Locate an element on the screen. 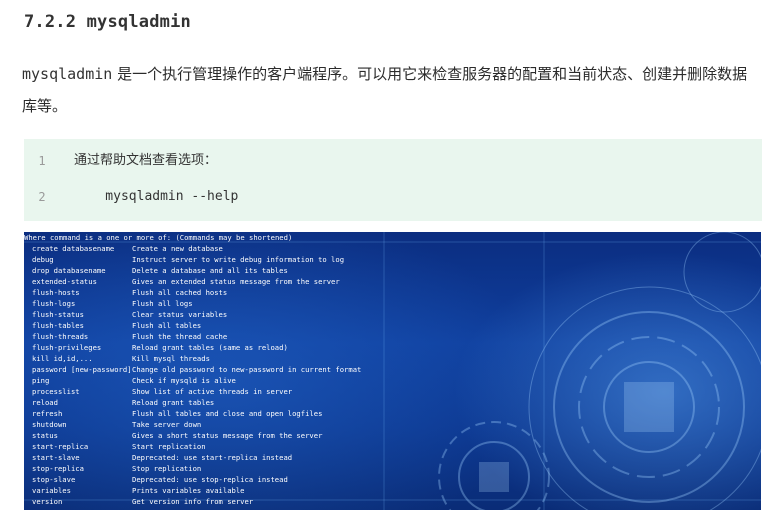  command-name: flush-hosts is located at coordinates (56, 292).